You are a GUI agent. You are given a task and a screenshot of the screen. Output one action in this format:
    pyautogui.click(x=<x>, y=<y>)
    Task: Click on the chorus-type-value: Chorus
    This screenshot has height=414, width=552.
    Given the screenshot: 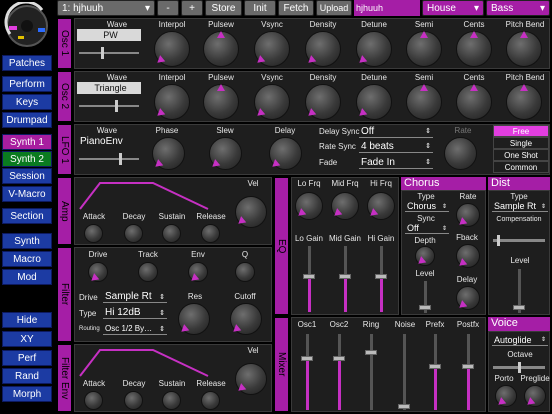 What is the action you would take?
    pyautogui.click(x=422, y=206)
    